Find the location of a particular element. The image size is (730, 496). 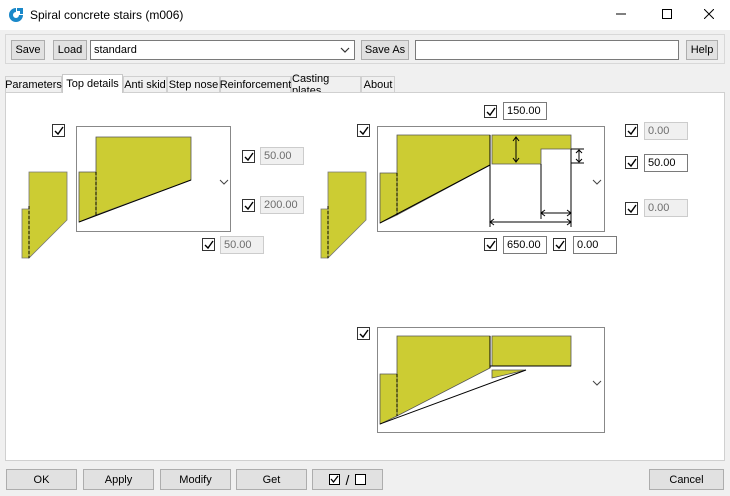

preset-dropdown: standard is located at coordinates (222, 50).